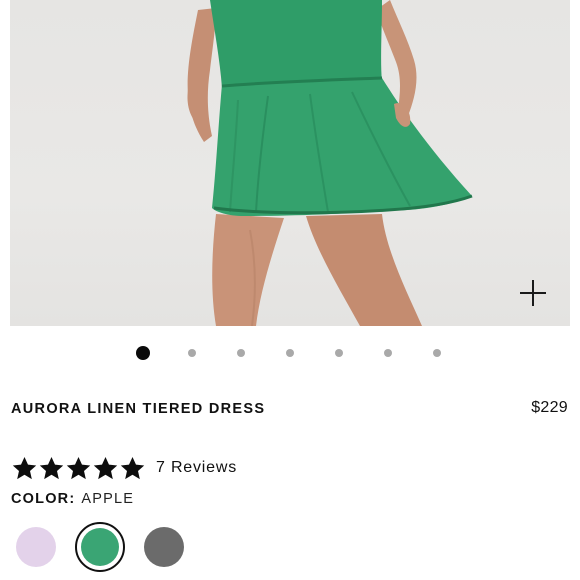  What do you see at coordinates (108, 499) in the screenshot?
I see `color-value: APPLE` at bounding box center [108, 499].